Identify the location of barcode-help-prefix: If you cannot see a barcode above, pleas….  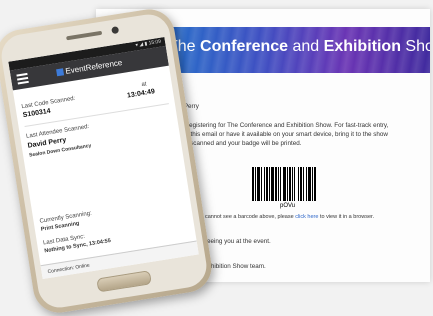
(243, 217).